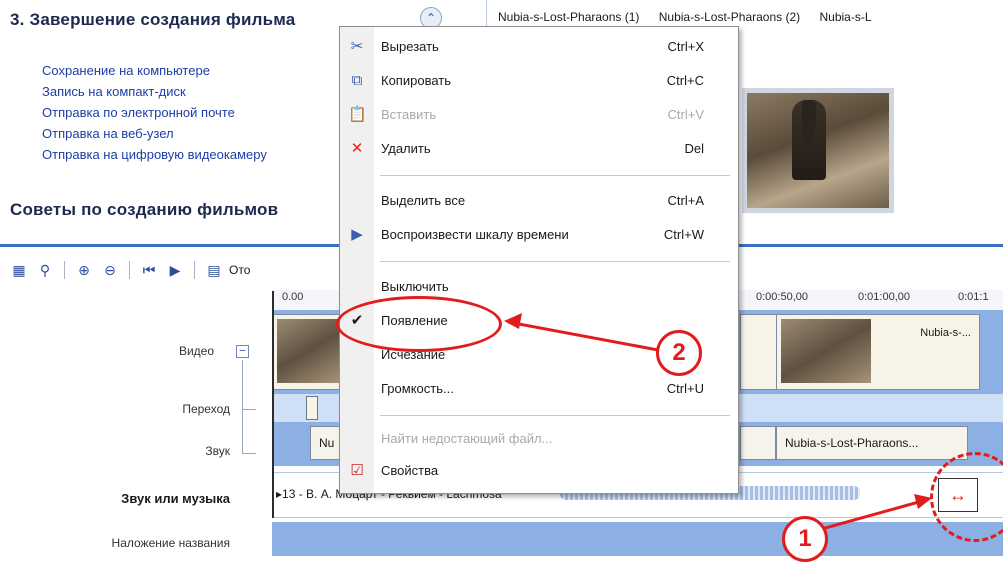  What do you see at coordinates (685, 388) in the screenshot?
I see `menu-item-shortcut: Ctrl+U` at bounding box center [685, 388].